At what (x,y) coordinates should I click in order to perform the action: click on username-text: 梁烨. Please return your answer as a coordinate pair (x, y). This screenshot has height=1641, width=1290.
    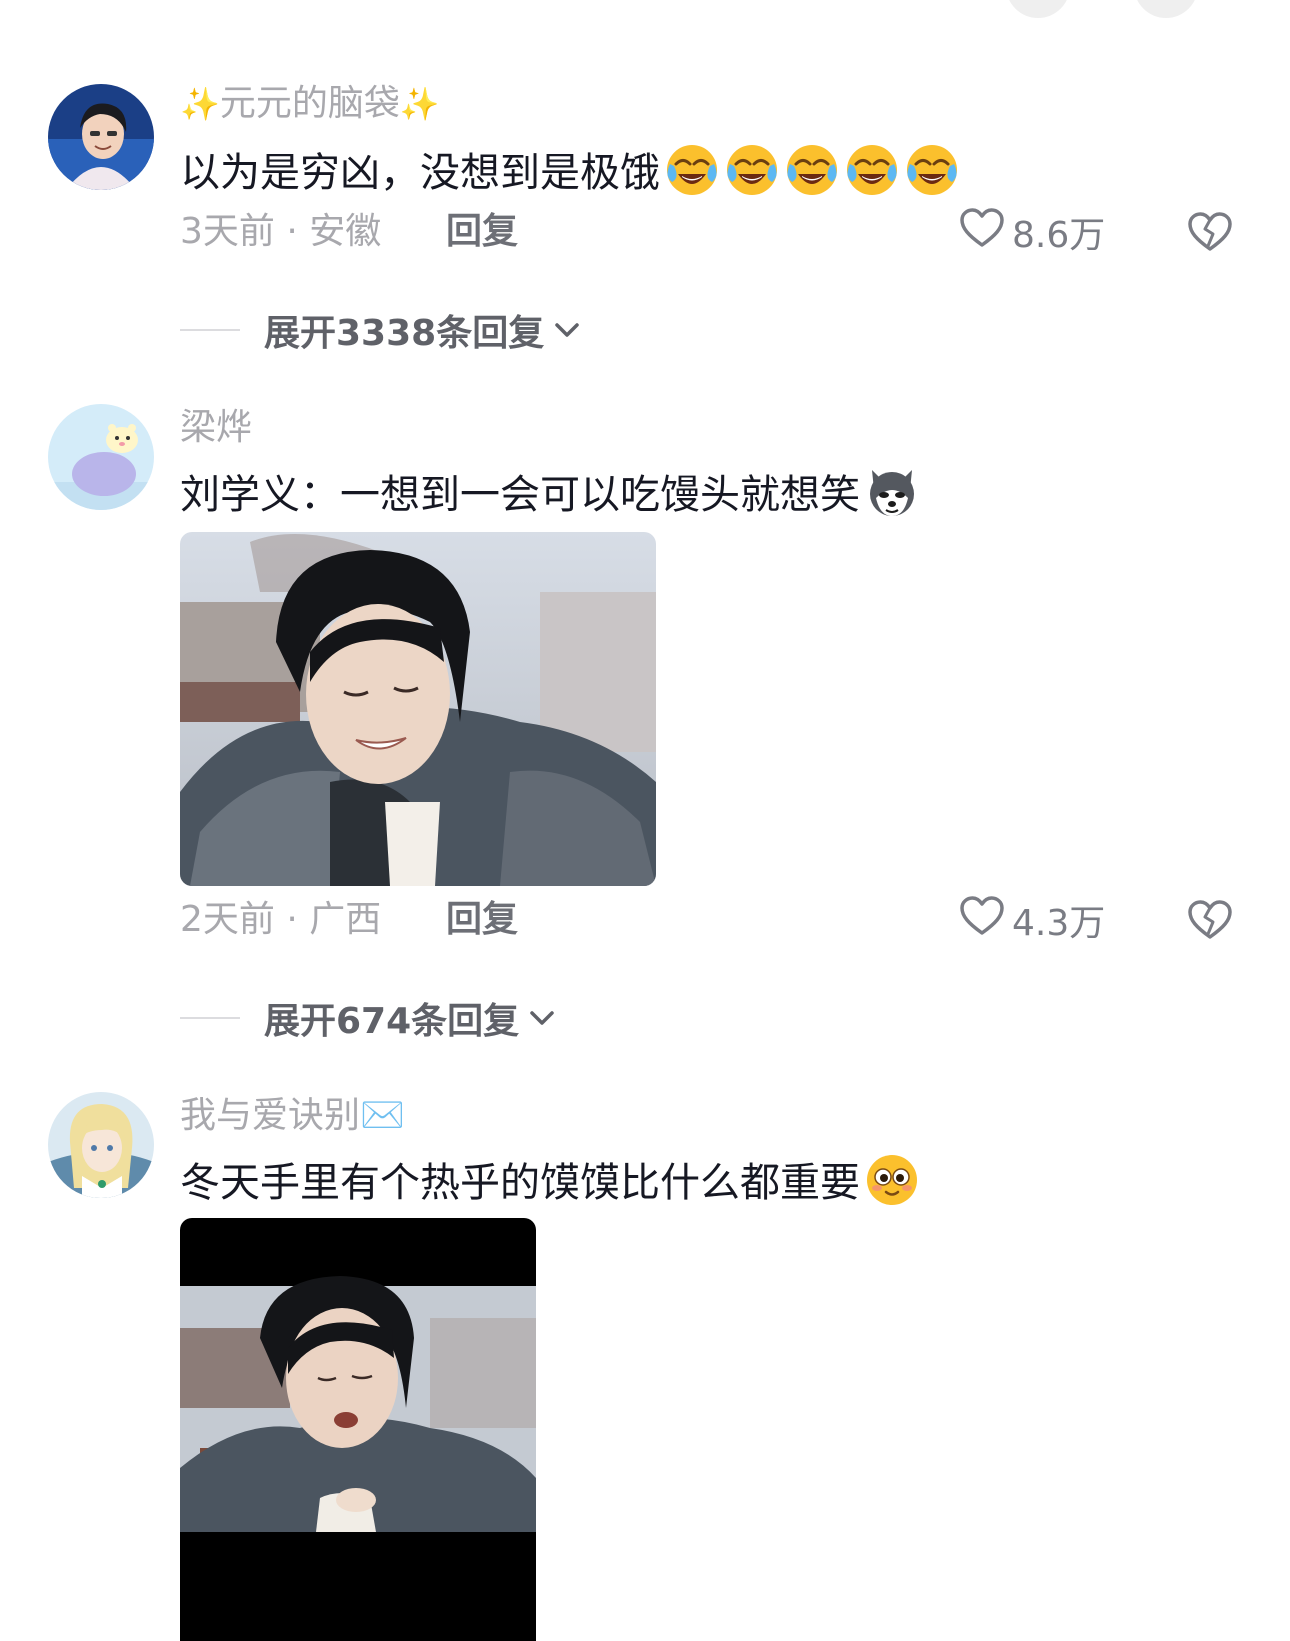
    Looking at the image, I should click on (216, 427).